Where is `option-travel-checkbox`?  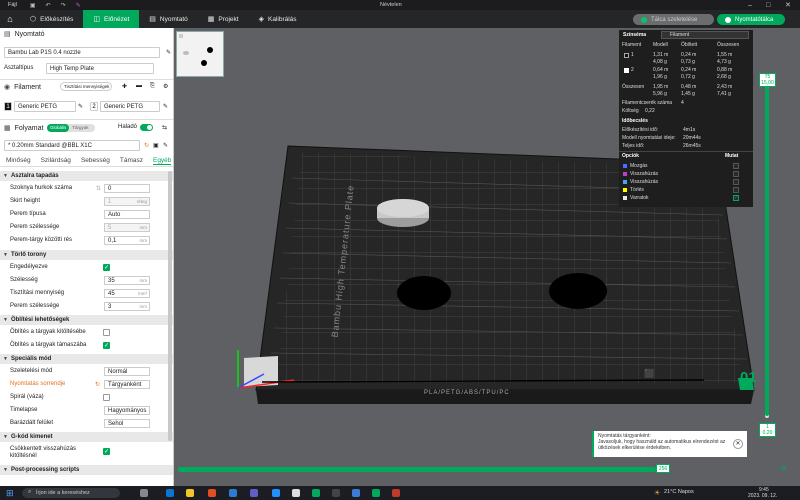 option-travel-checkbox is located at coordinates (736, 166).